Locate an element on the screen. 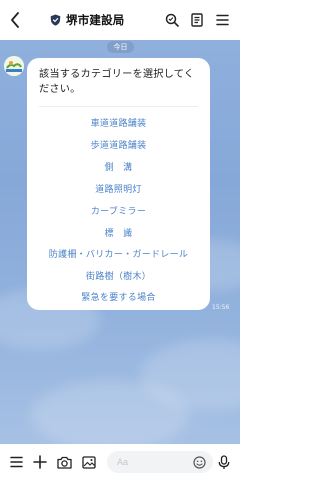 The height and width of the screenshot is (487, 320). option-emergency: 緊急を要する場合 is located at coordinates (118, 298).